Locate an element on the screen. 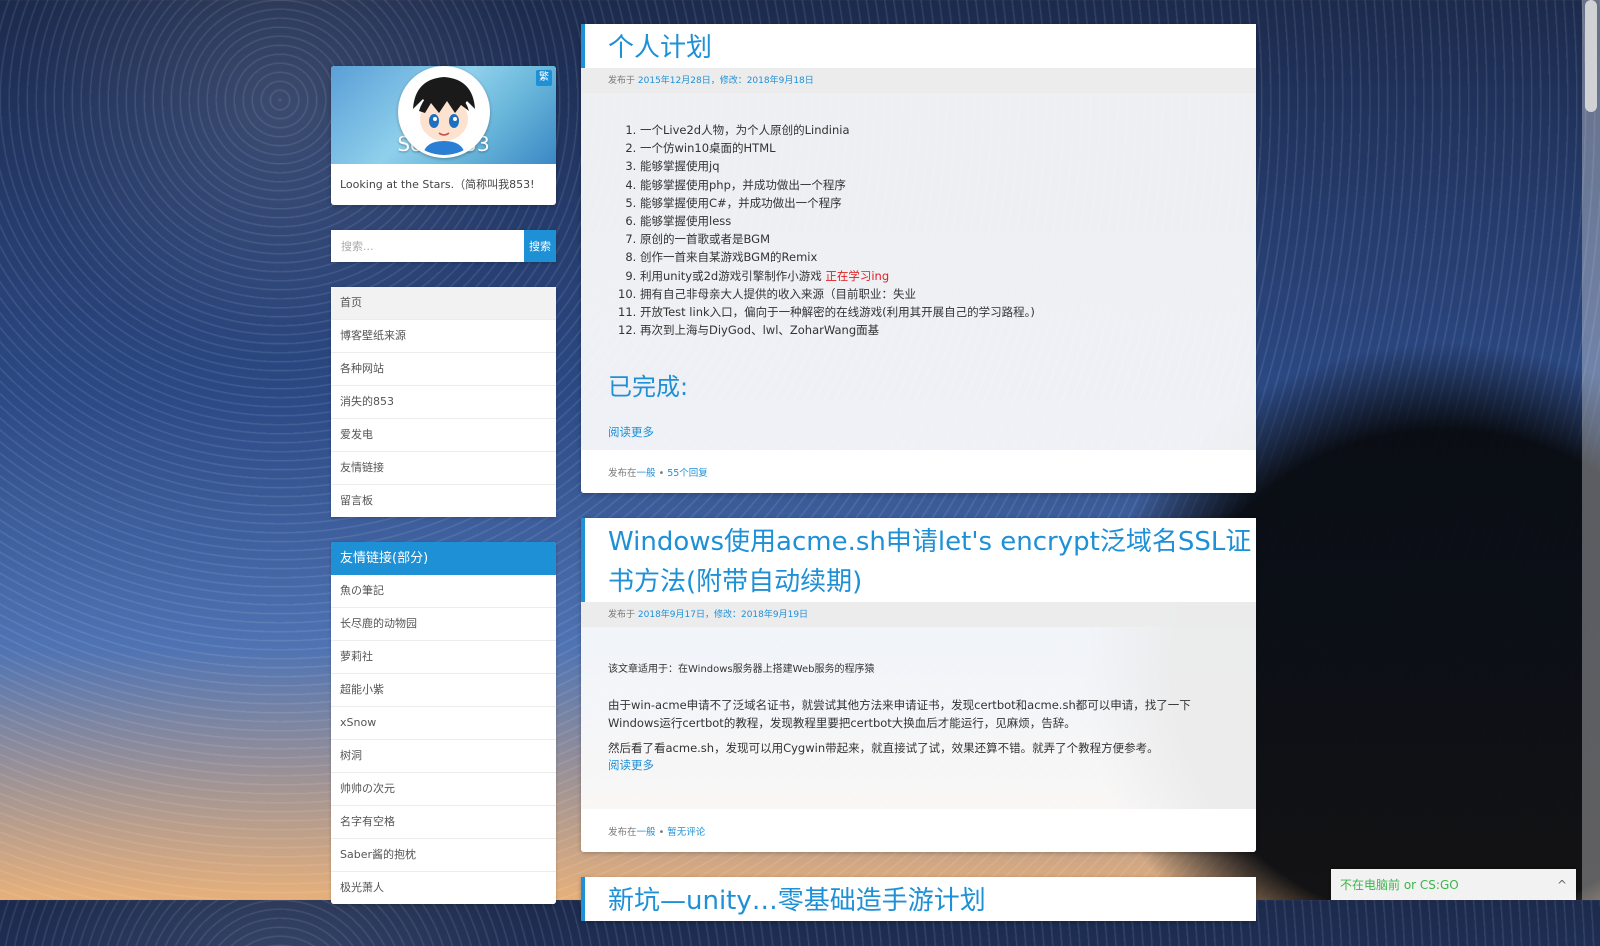 The height and width of the screenshot is (946, 1600). nav-item-home: 首页 is located at coordinates (443, 303).